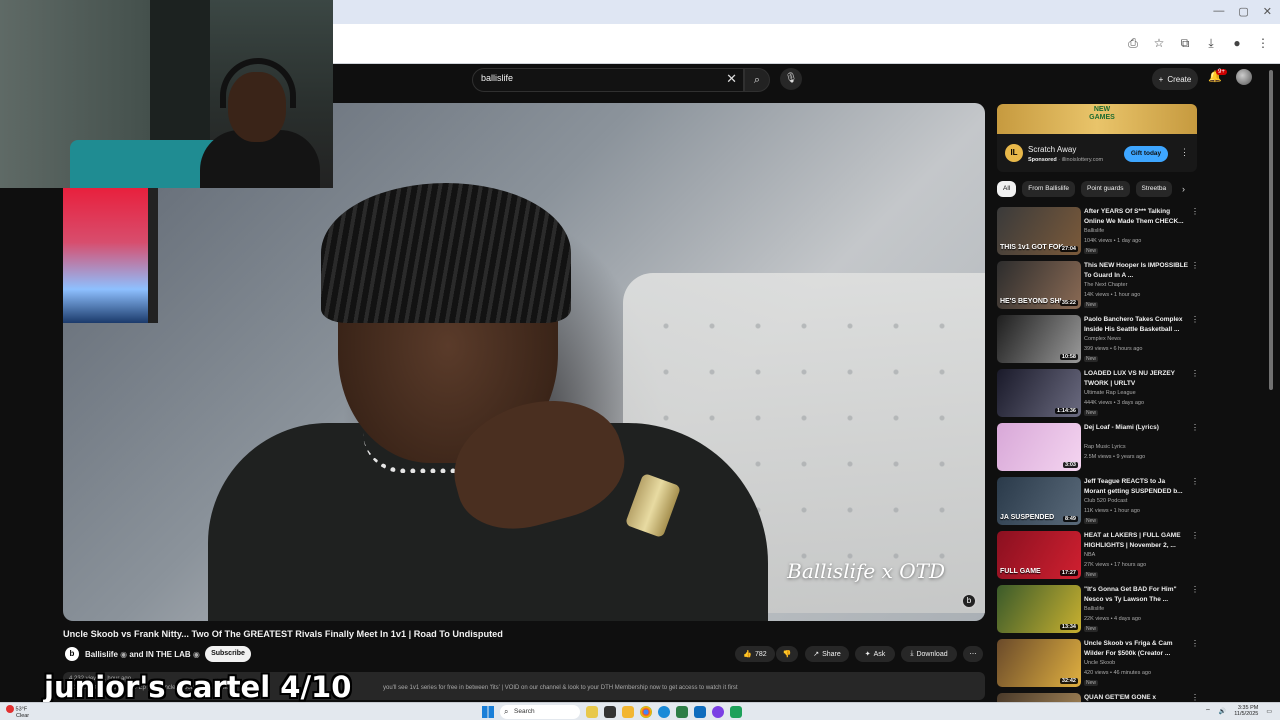 The image size is (1280, 720). I want to click on download-button: ⤓ Download, so click(929, 654).